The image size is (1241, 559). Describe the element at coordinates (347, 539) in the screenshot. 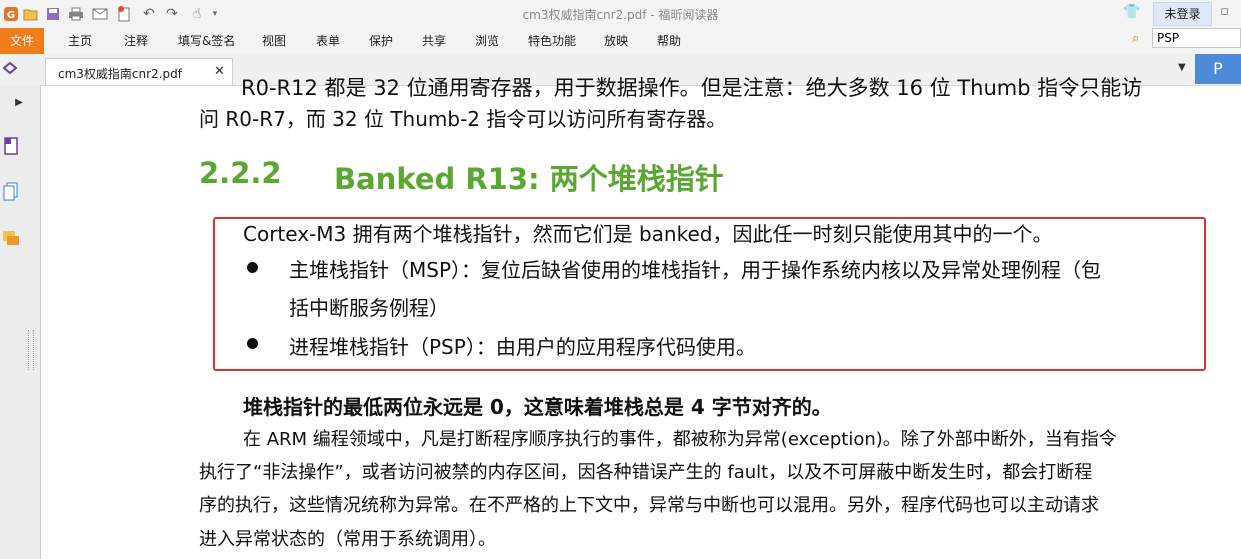

I see `paragraph-line: 进入异常状态的（常用于系统调用）。` at that location.